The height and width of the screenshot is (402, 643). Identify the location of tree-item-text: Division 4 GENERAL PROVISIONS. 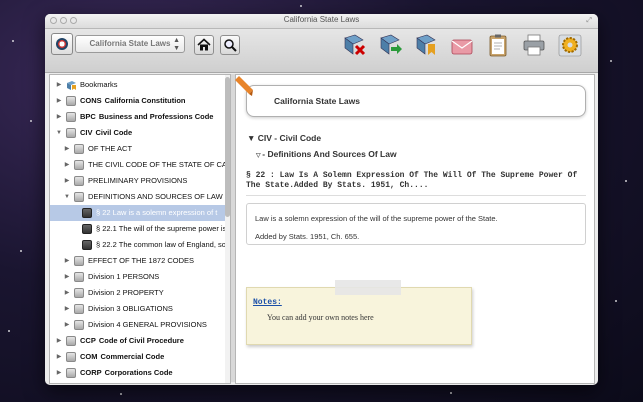
(147, 324).